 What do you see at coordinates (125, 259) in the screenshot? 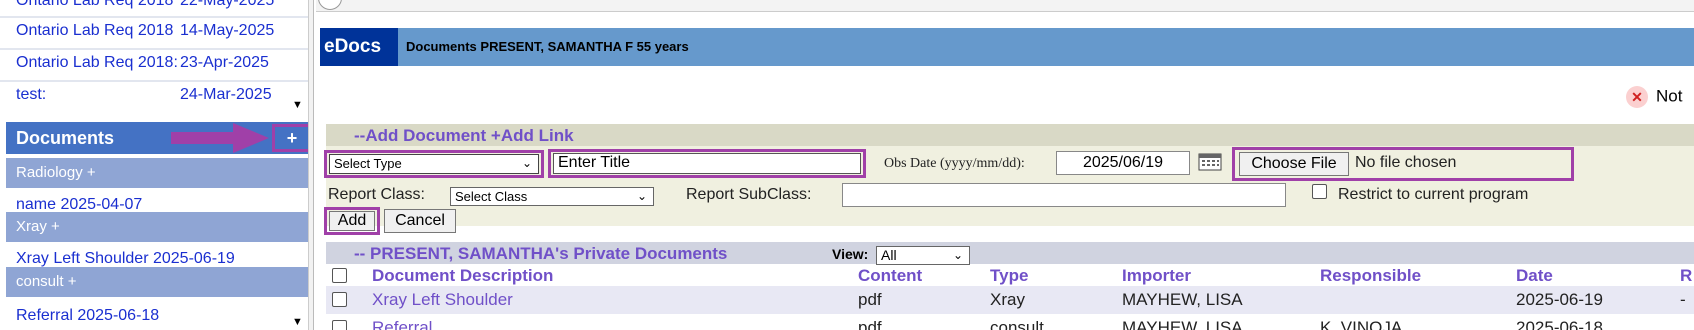
I see `document-link: Xray Left Shoulder 2025-06-19` at bounding box center [125, 259].